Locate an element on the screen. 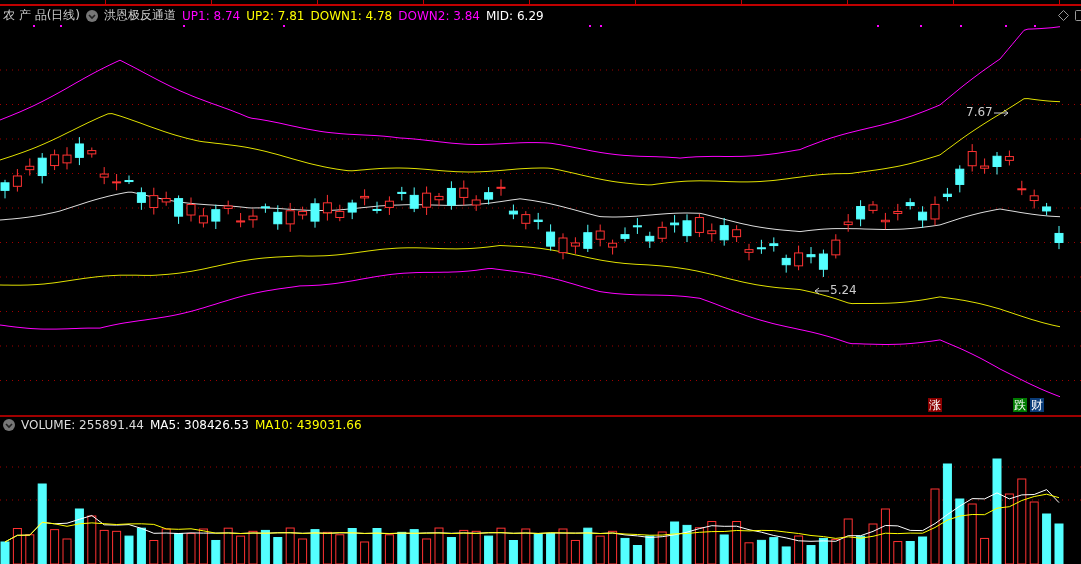 This screenshot has width=1081, height=564. signal-badge: 涨 is located at coordinates (935, 405).